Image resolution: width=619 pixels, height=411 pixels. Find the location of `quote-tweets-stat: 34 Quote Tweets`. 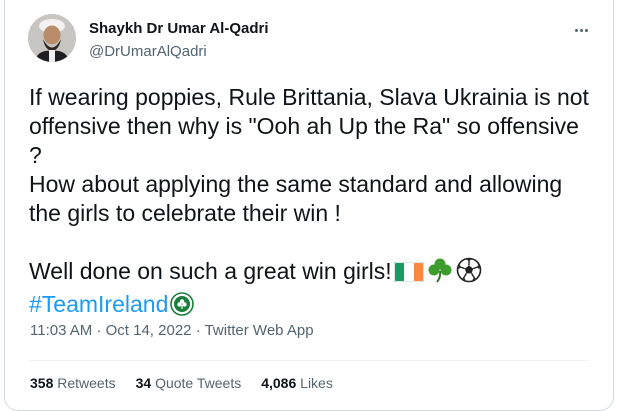

quote-tweets-stat: 34 Quote Tweets is located at coordinates (189, 383).